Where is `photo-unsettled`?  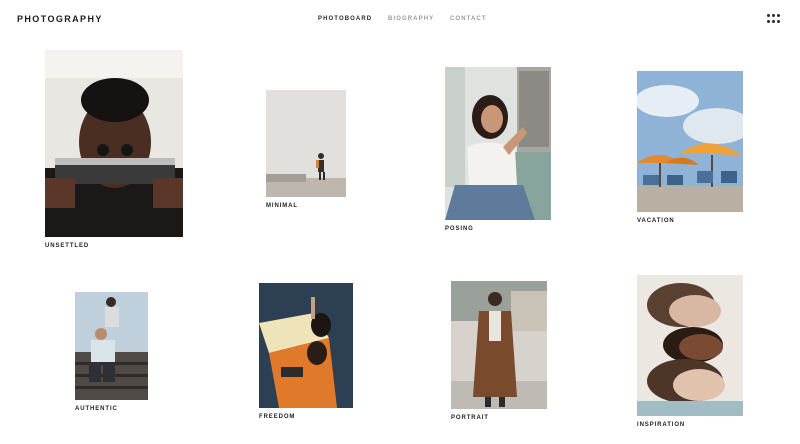
photo-unsettled is located at coordinates (114, 143).